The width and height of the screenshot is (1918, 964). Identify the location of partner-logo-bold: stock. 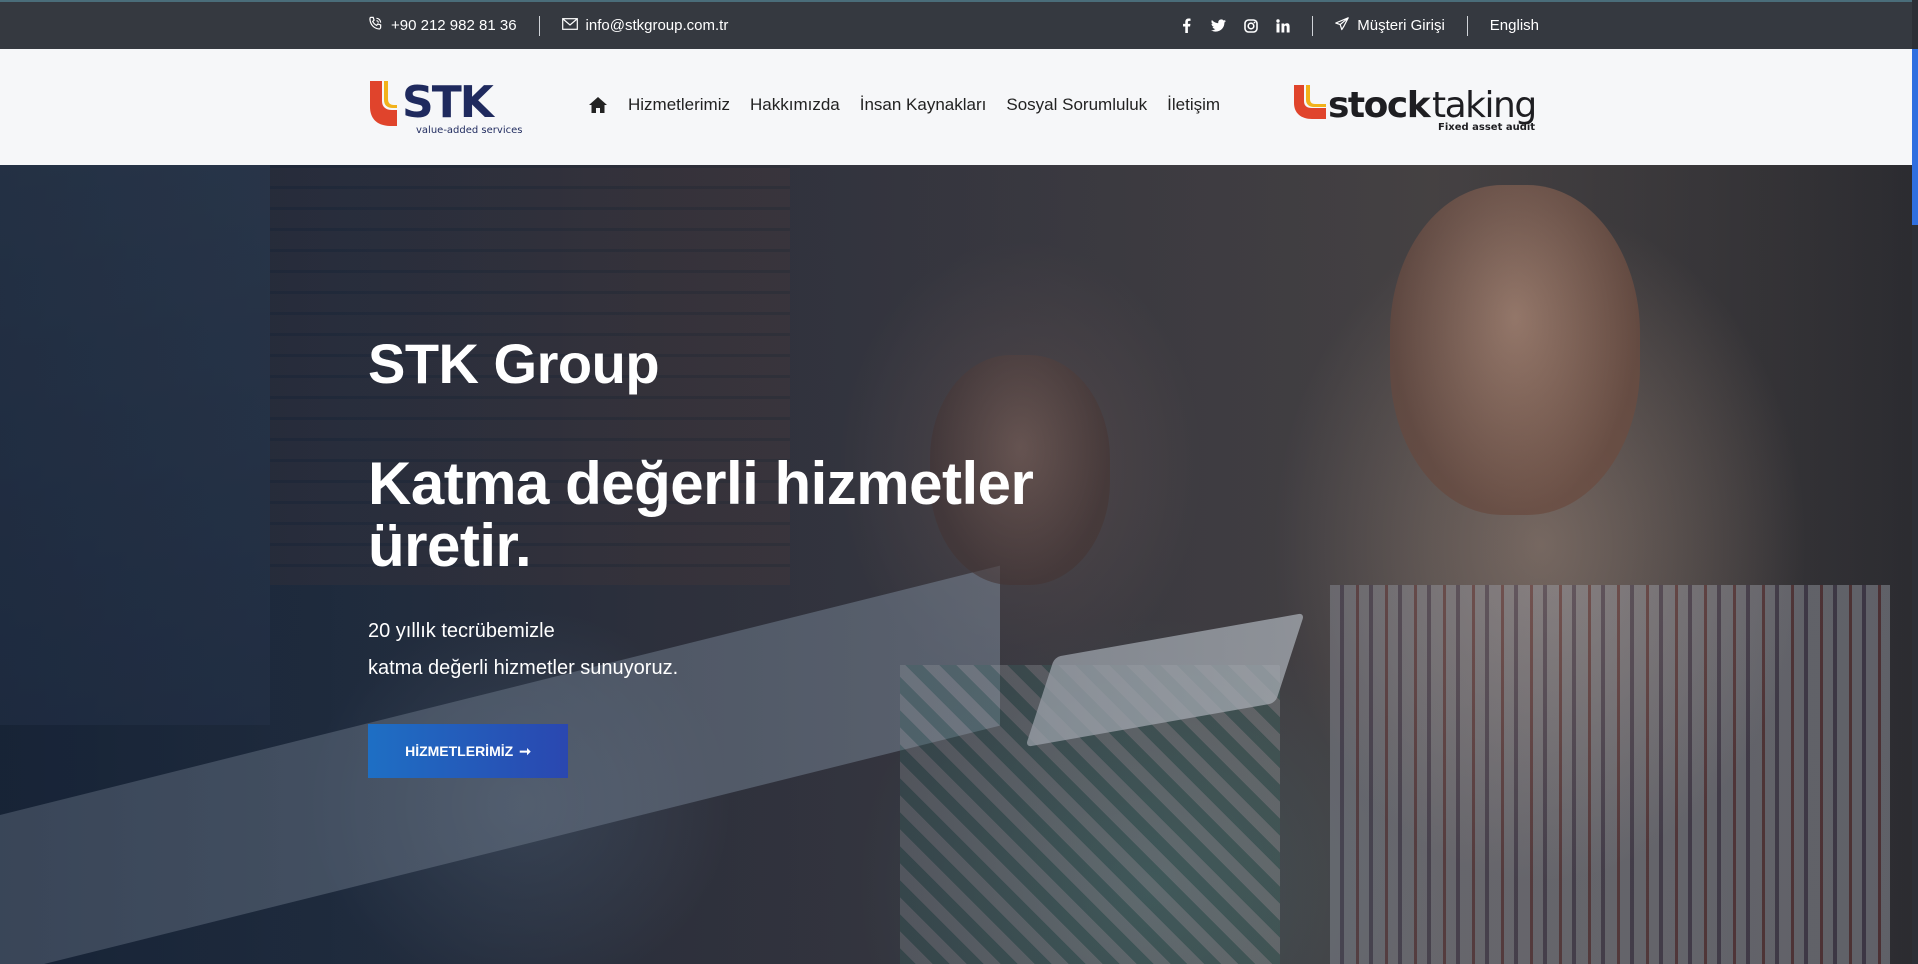
(1380, 105).